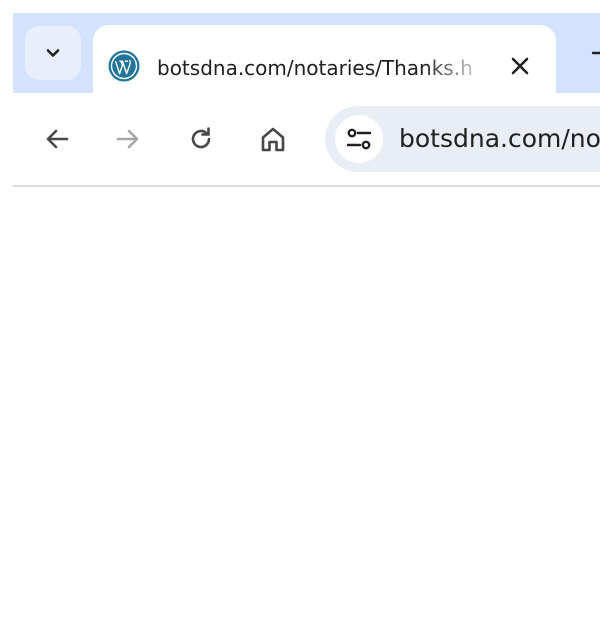 The height and width of the screenshot is (643, 600). I want to click on reload-button, so click(201, 139).